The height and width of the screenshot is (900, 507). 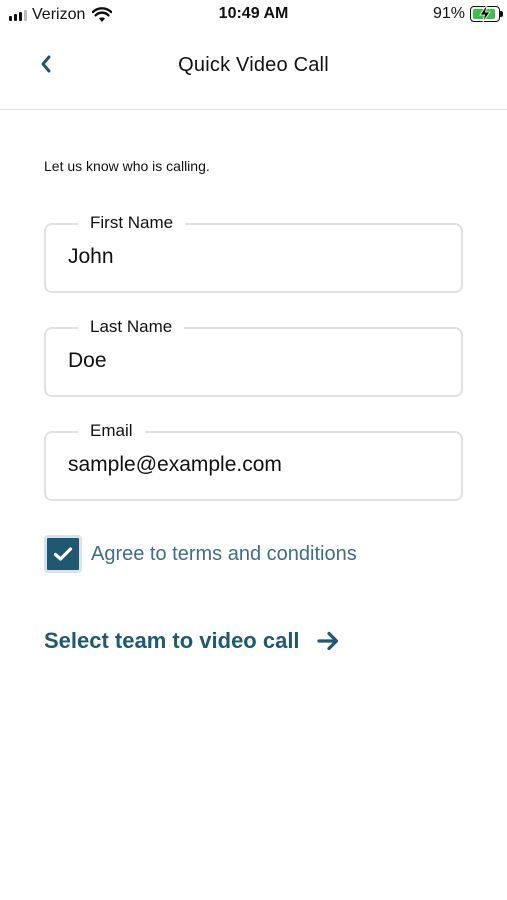 I want to click on intro-text: Let us know who is calling., so click(x=127, y=166).